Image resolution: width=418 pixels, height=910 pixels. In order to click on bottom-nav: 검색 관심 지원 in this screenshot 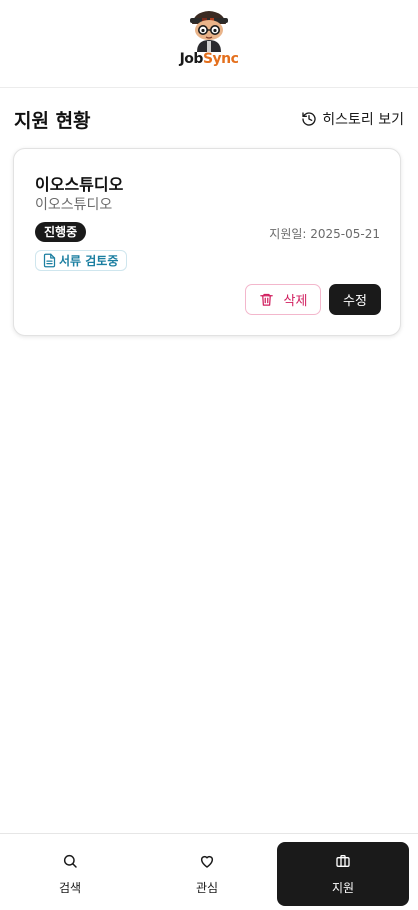, I will do `click(209, 871)`.